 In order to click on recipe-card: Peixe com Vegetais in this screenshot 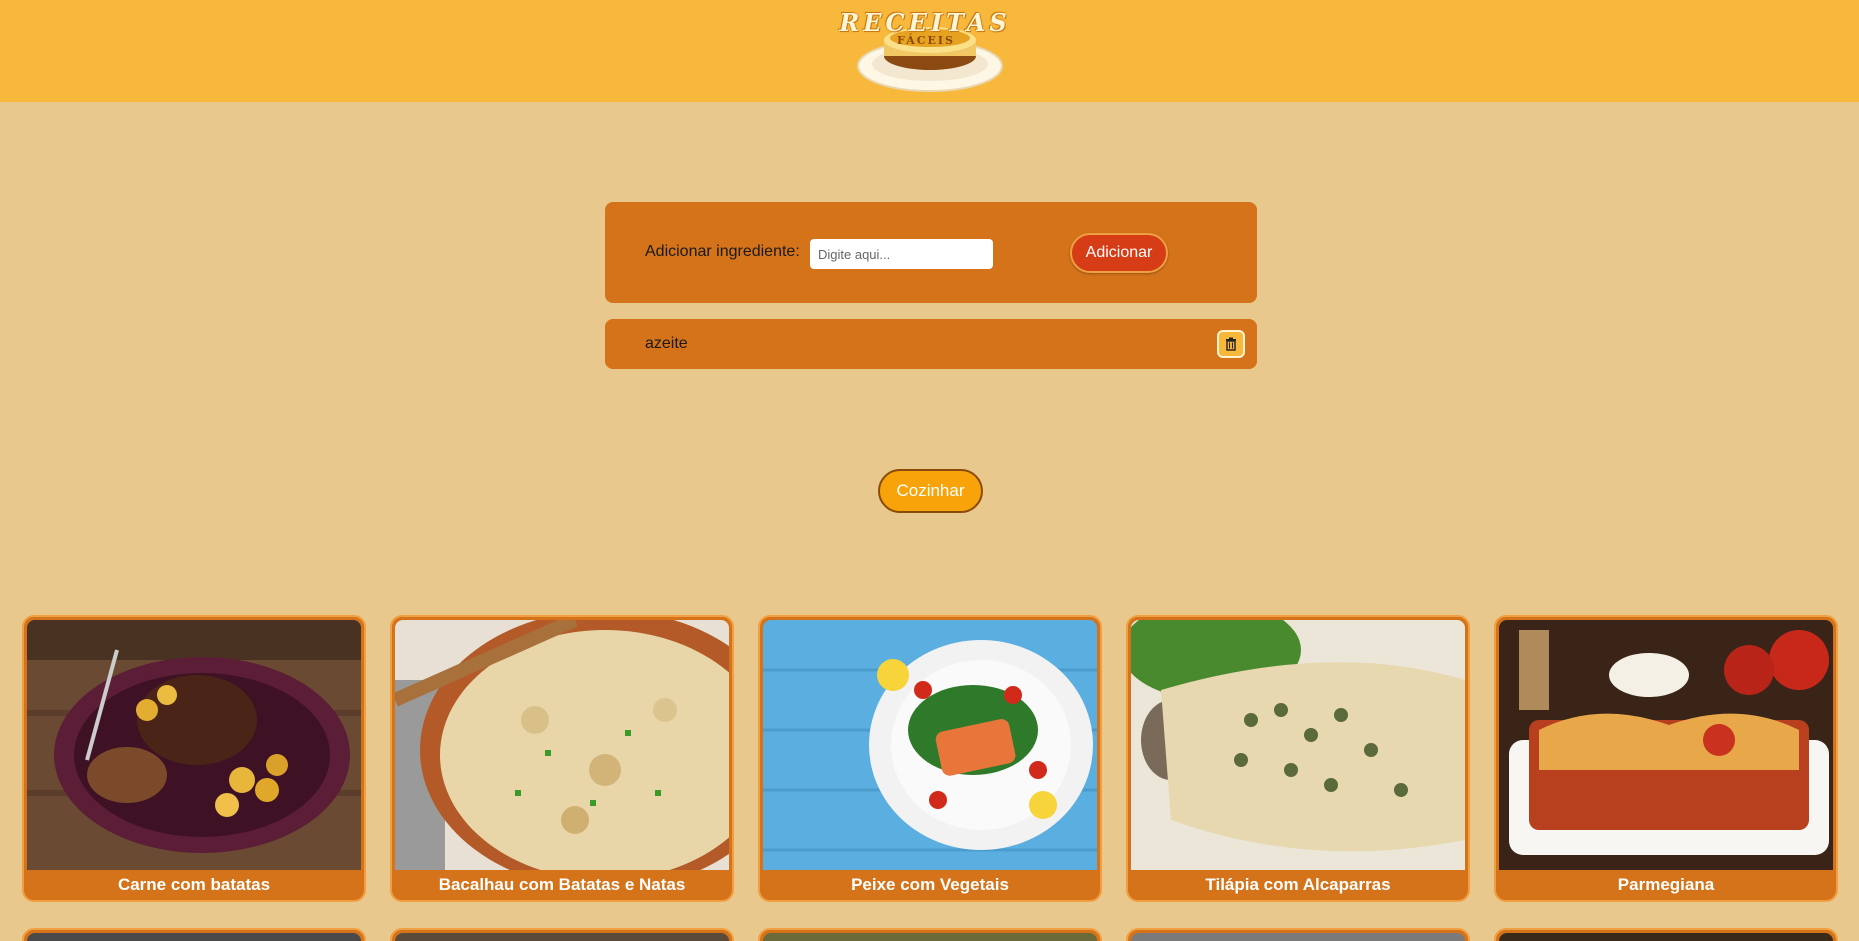, I will do `click(930, 758)`.